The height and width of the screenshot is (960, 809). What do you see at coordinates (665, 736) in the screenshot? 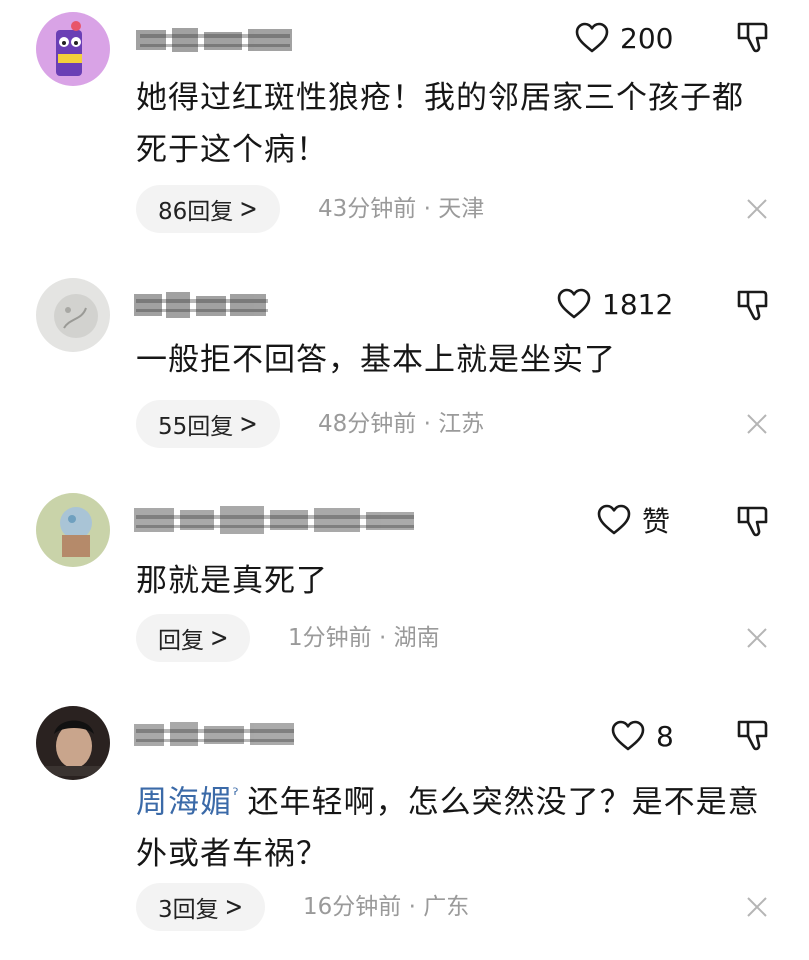
I see `like-count: 8` at bounding box center [665, 736].